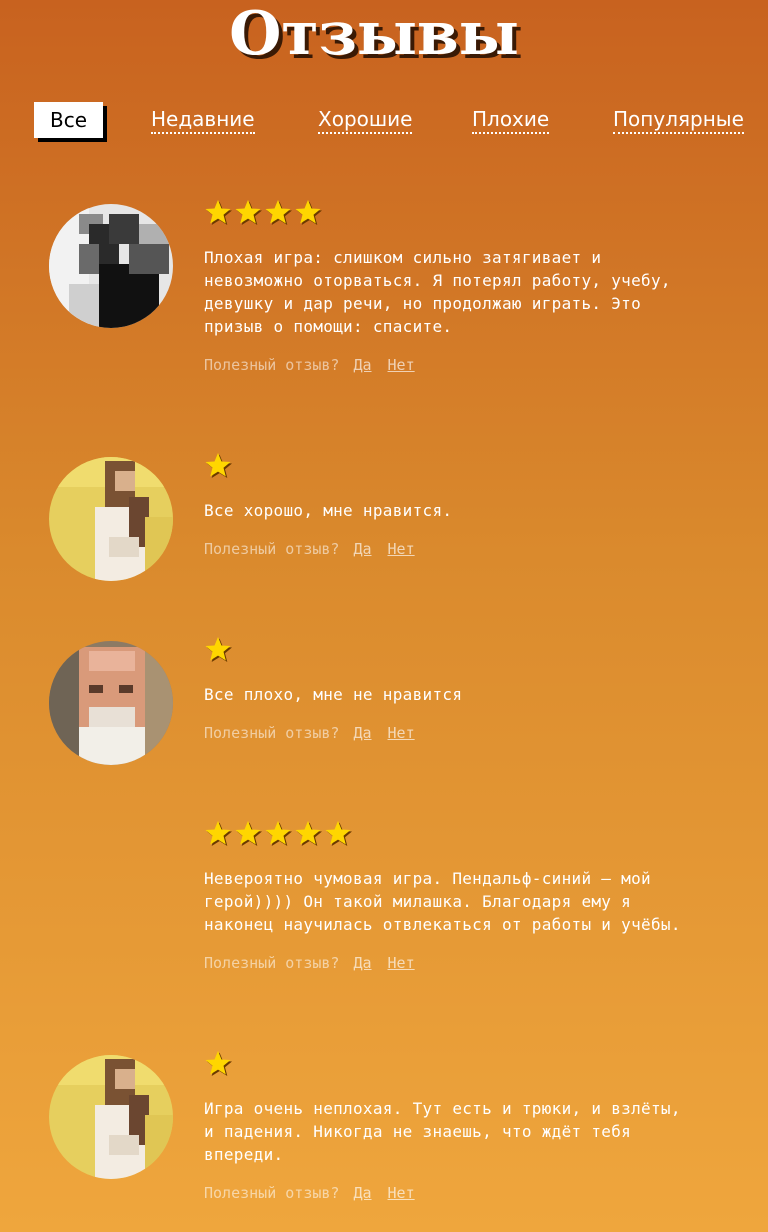 This screenshot has height=1232, width=768. I want to click on tab-recent: Недавние, so click(203, 119).